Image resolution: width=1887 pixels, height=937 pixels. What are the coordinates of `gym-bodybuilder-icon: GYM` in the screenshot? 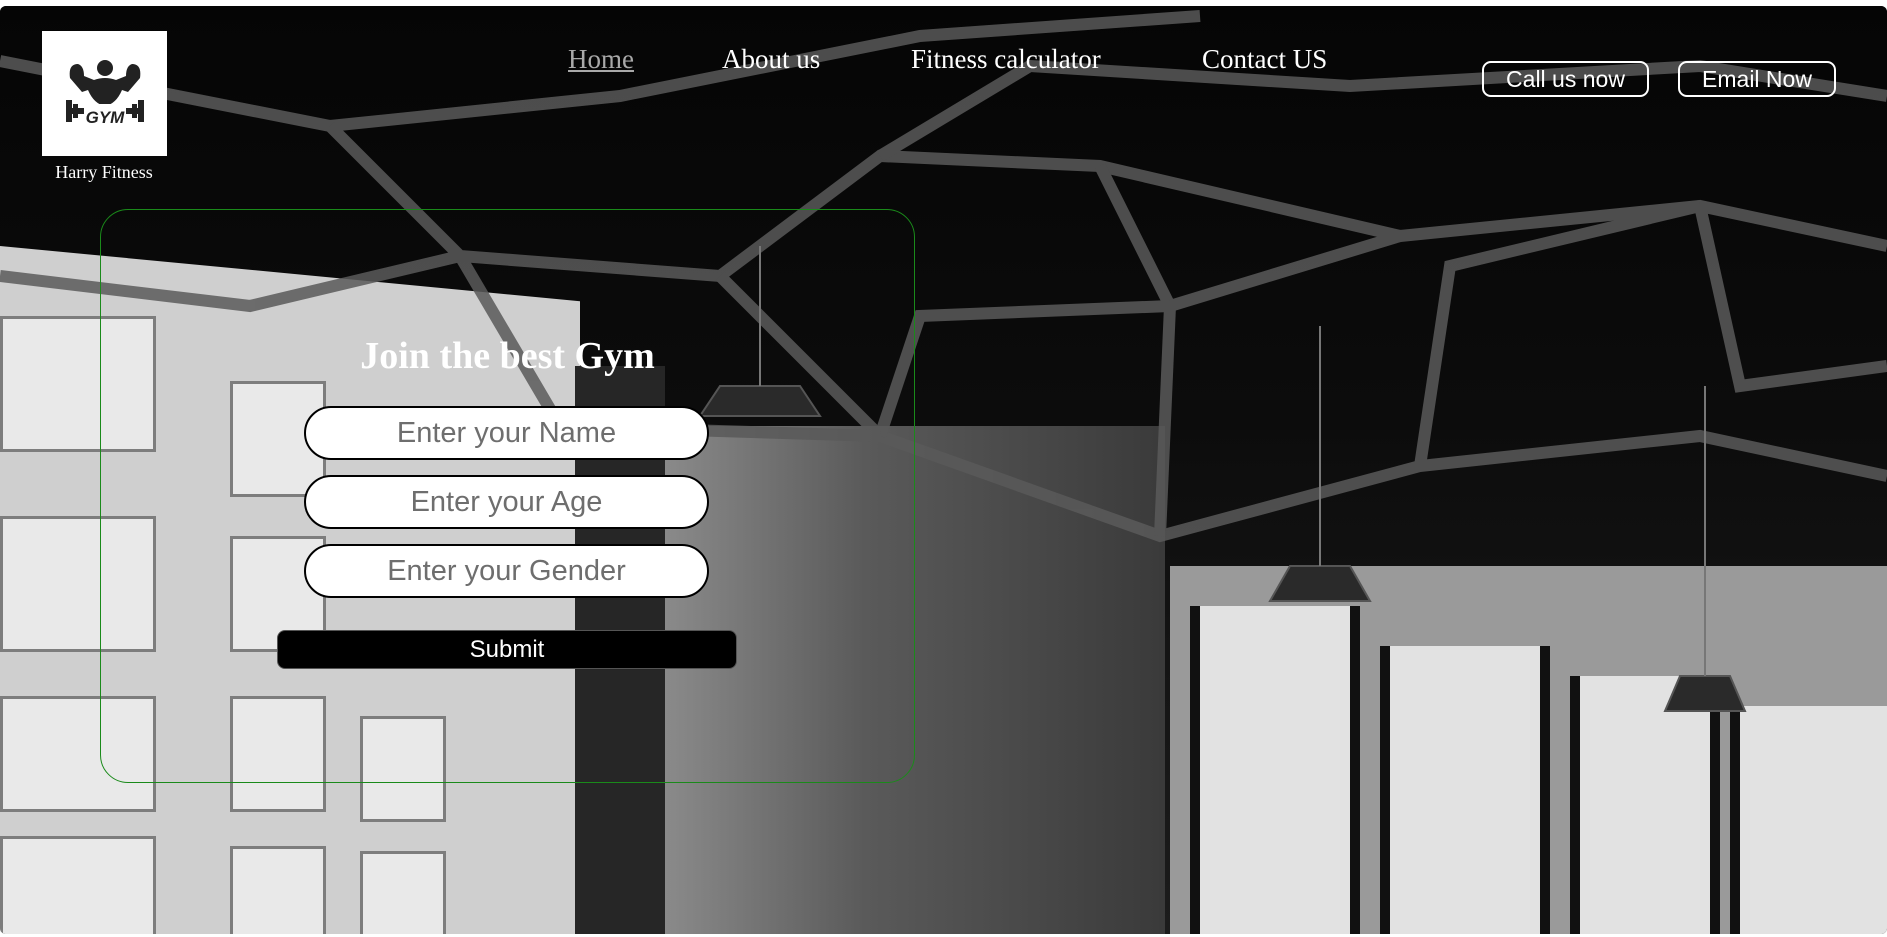 It's located at (104, 93).